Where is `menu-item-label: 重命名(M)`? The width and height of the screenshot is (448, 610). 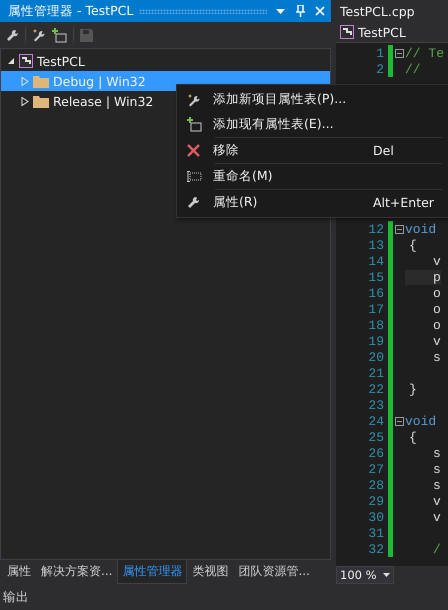
menu-item-label: 重命名(M) is located at coordinates (243, 176).